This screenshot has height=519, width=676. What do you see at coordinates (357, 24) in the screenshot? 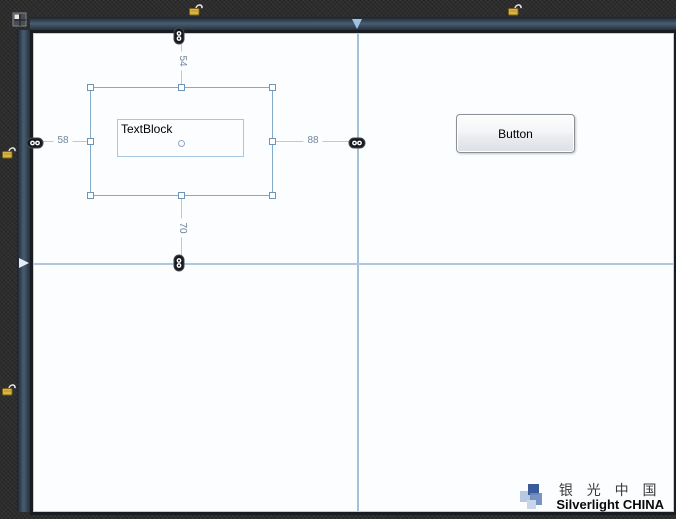
I see `gridline-marker-top-icon` at bounding box center [357, 24].